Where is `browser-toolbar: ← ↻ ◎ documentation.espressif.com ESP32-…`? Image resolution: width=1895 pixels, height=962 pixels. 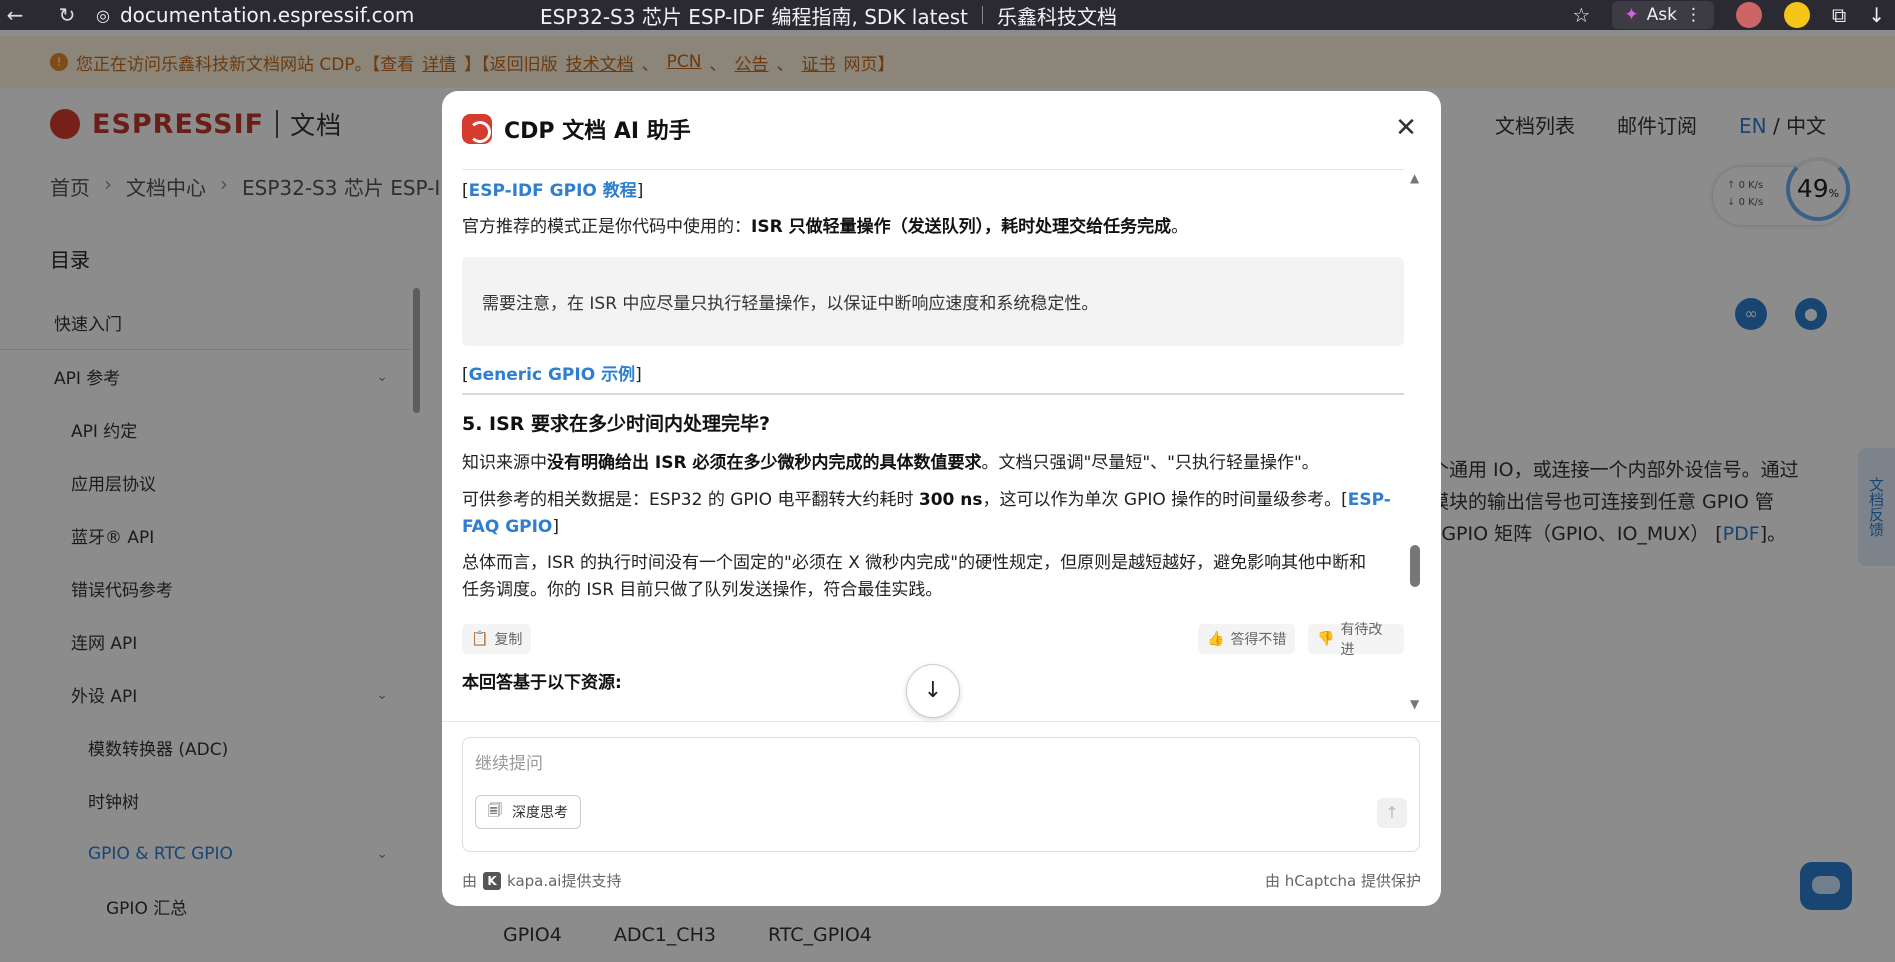 browser-toolbar: ← ↻ ◎ documentation.espressif.com ESP32-… is located at coordinates (947, 15).